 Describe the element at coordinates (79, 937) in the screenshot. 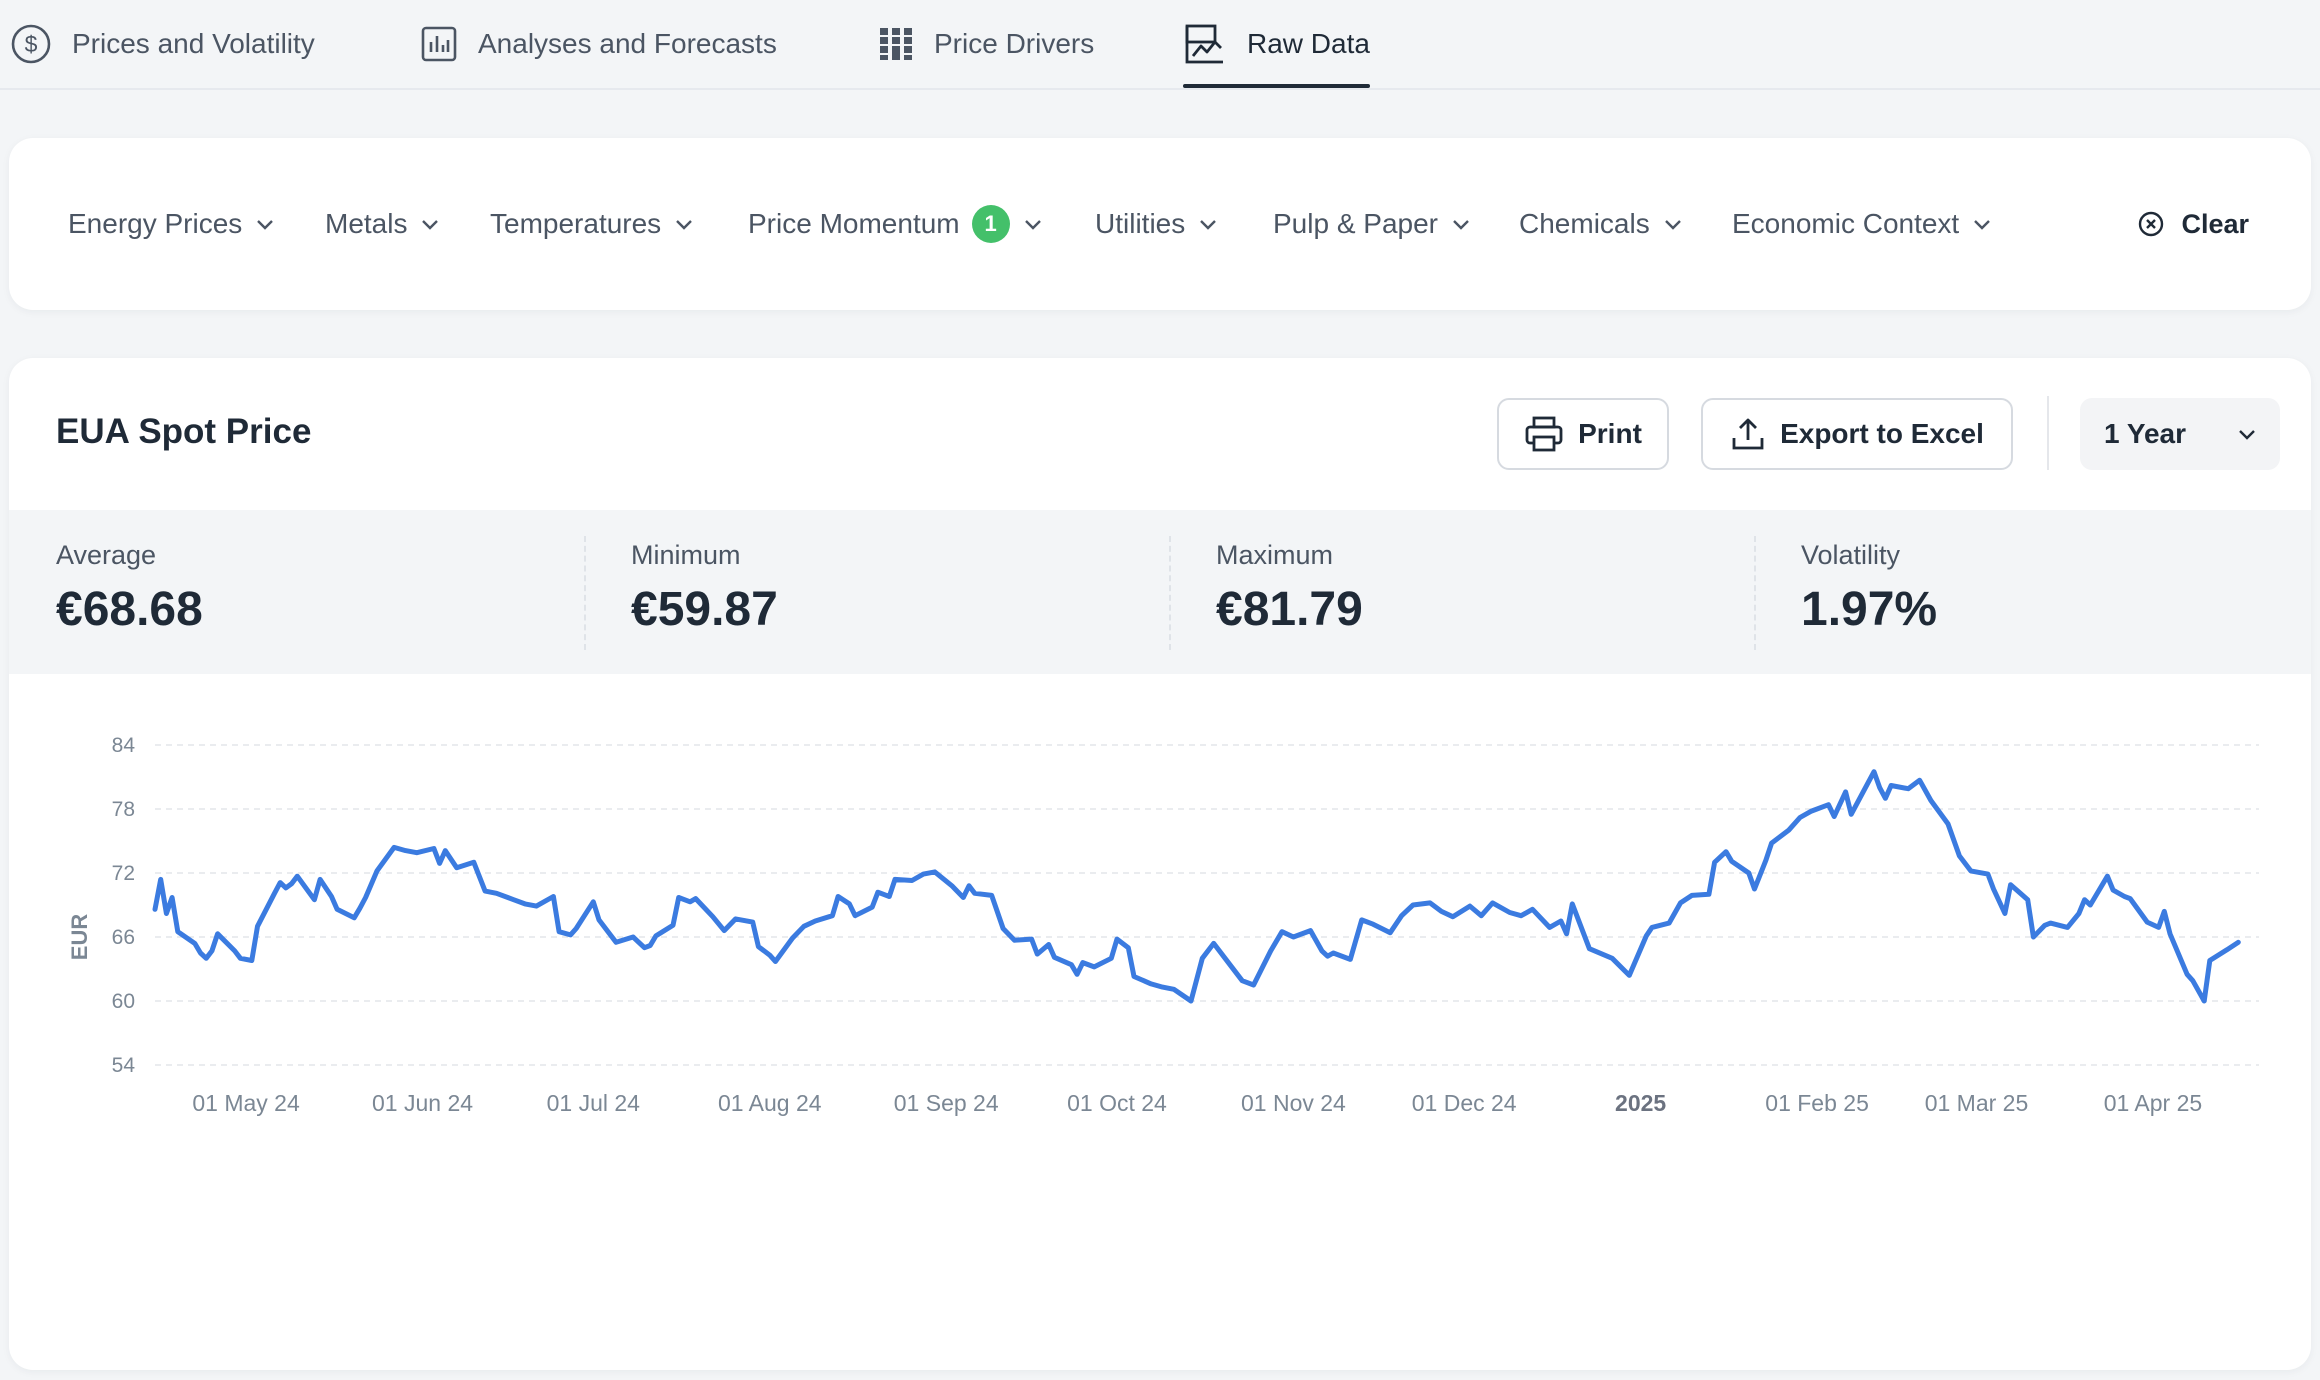

I see `y-axis-label: EUR` at that location.